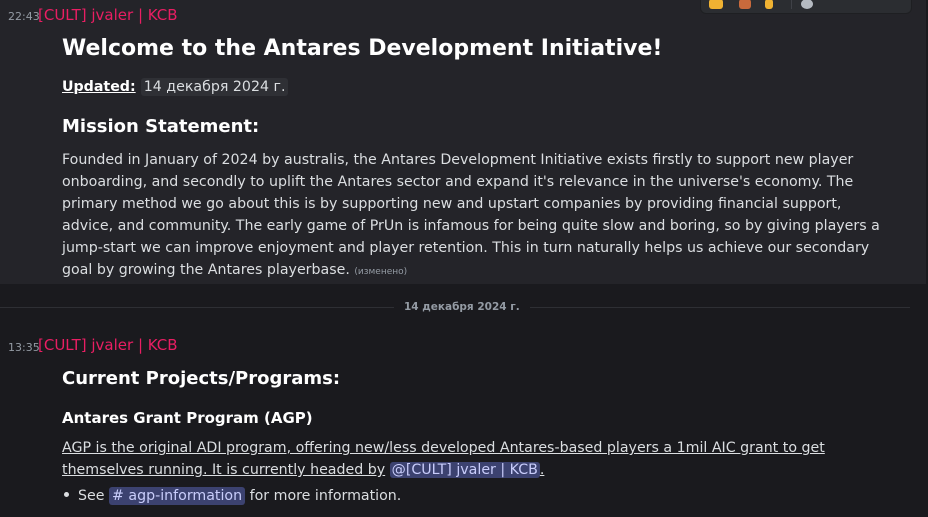  I want to click on bullet-icon, so click(66, 494).